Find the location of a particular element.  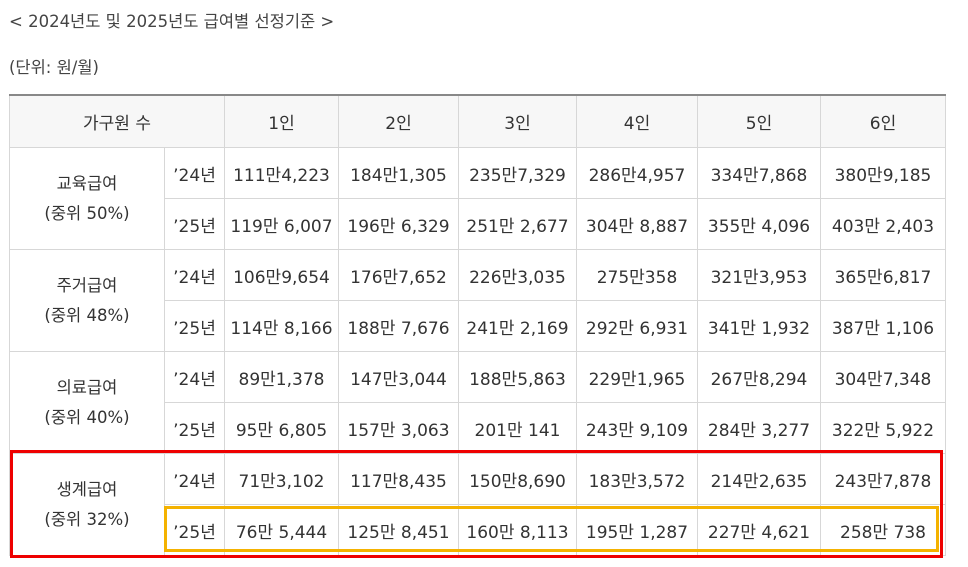

benefit-name: 생계급여 is located at coordinates (87, 489).